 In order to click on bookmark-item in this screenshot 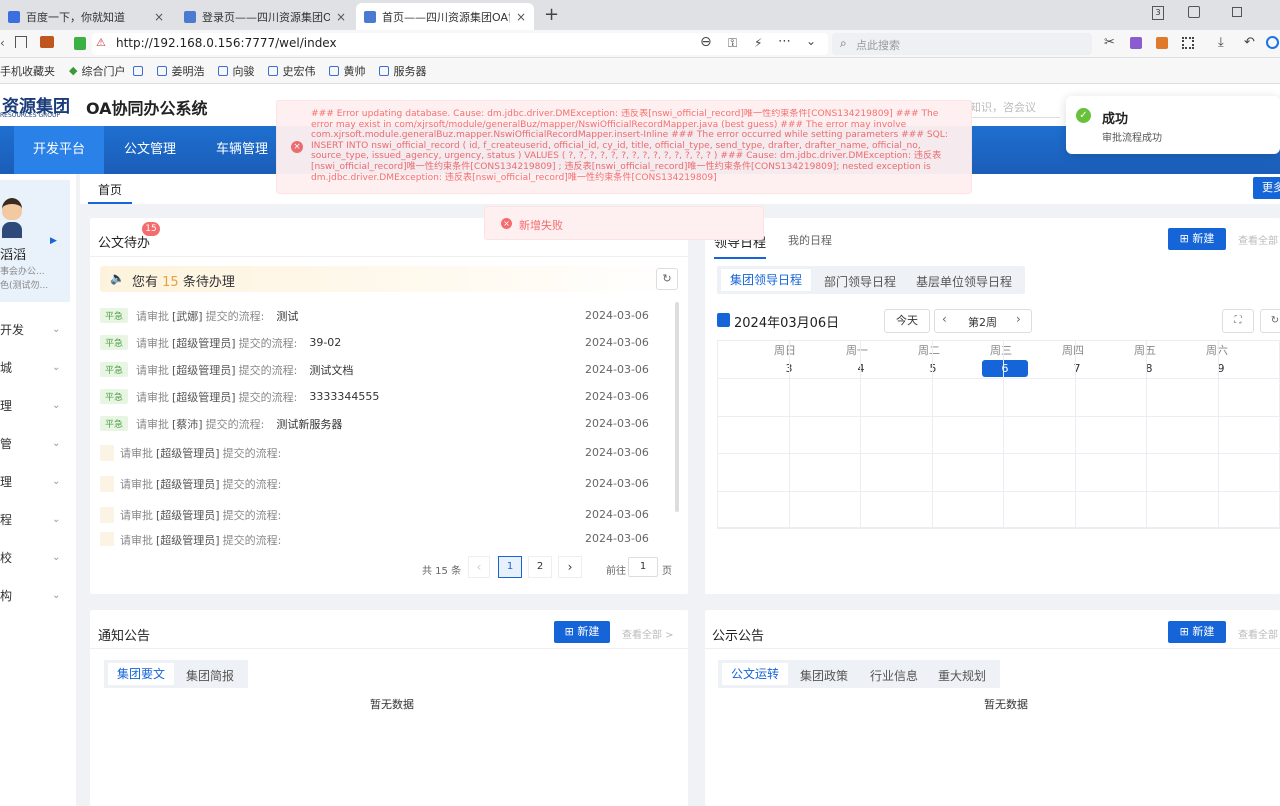, I will do `click(138, 70)`.